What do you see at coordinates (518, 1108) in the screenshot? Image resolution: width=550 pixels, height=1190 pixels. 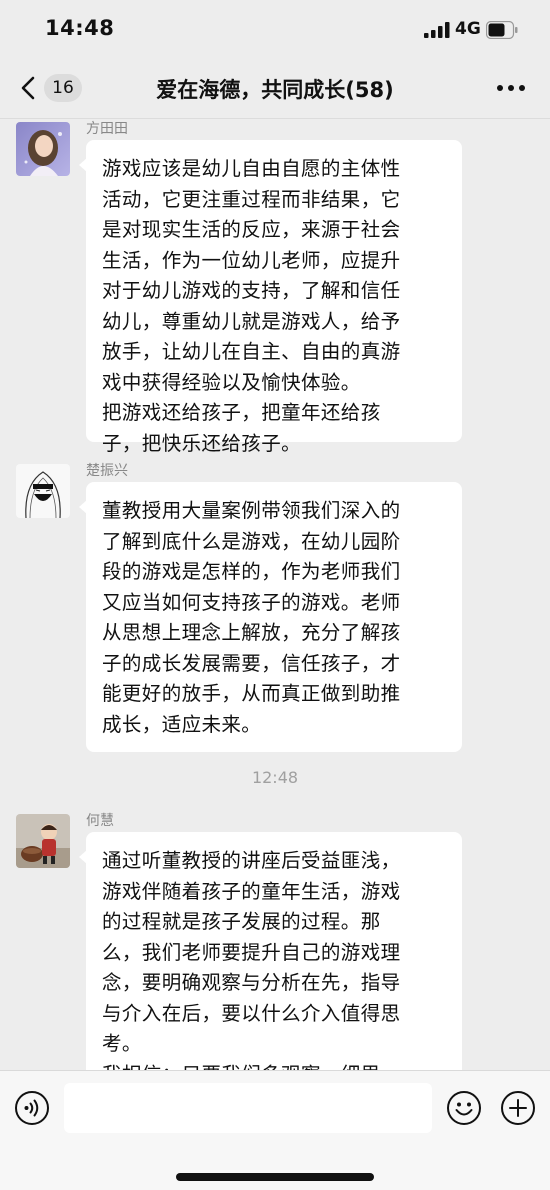 I see `plus-icon` at bounding box center [518, 1108].